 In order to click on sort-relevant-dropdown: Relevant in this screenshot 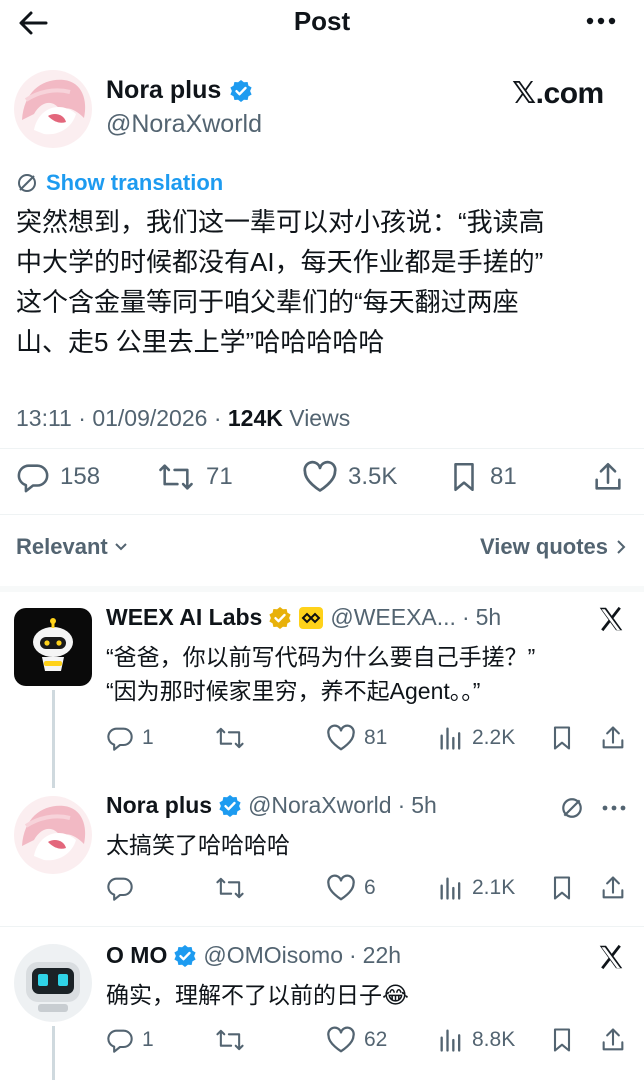, I will do `click(72, 547)`.